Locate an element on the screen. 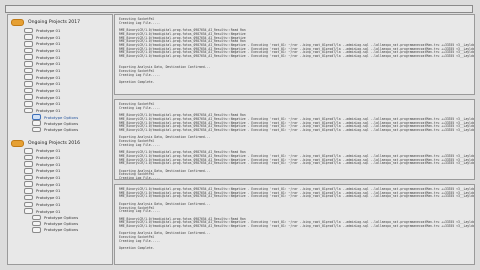  project-group: Ongoing Projects 2017 is located at coordinates (61, 22).